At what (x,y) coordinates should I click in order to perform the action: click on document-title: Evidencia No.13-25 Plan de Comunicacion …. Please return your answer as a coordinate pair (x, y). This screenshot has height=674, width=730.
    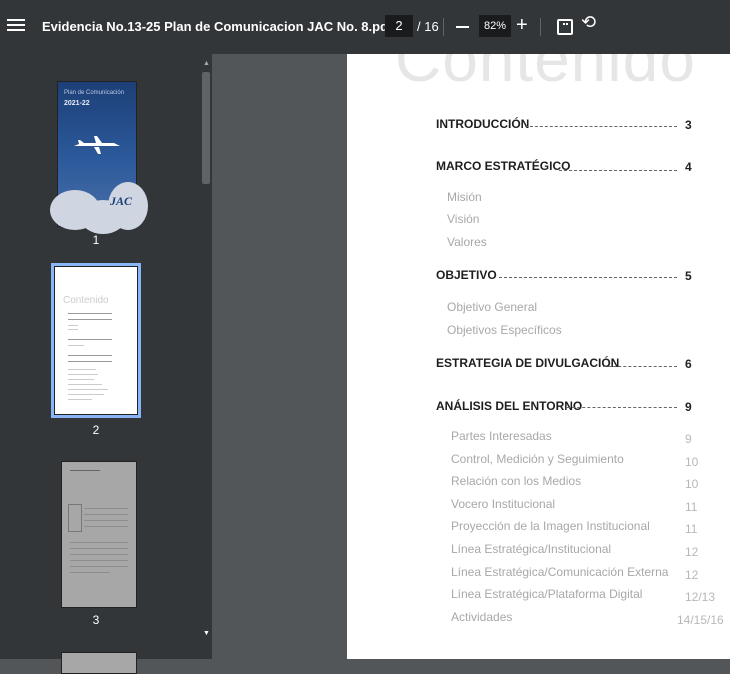
    Looking at the image, I should click on (217, 26).